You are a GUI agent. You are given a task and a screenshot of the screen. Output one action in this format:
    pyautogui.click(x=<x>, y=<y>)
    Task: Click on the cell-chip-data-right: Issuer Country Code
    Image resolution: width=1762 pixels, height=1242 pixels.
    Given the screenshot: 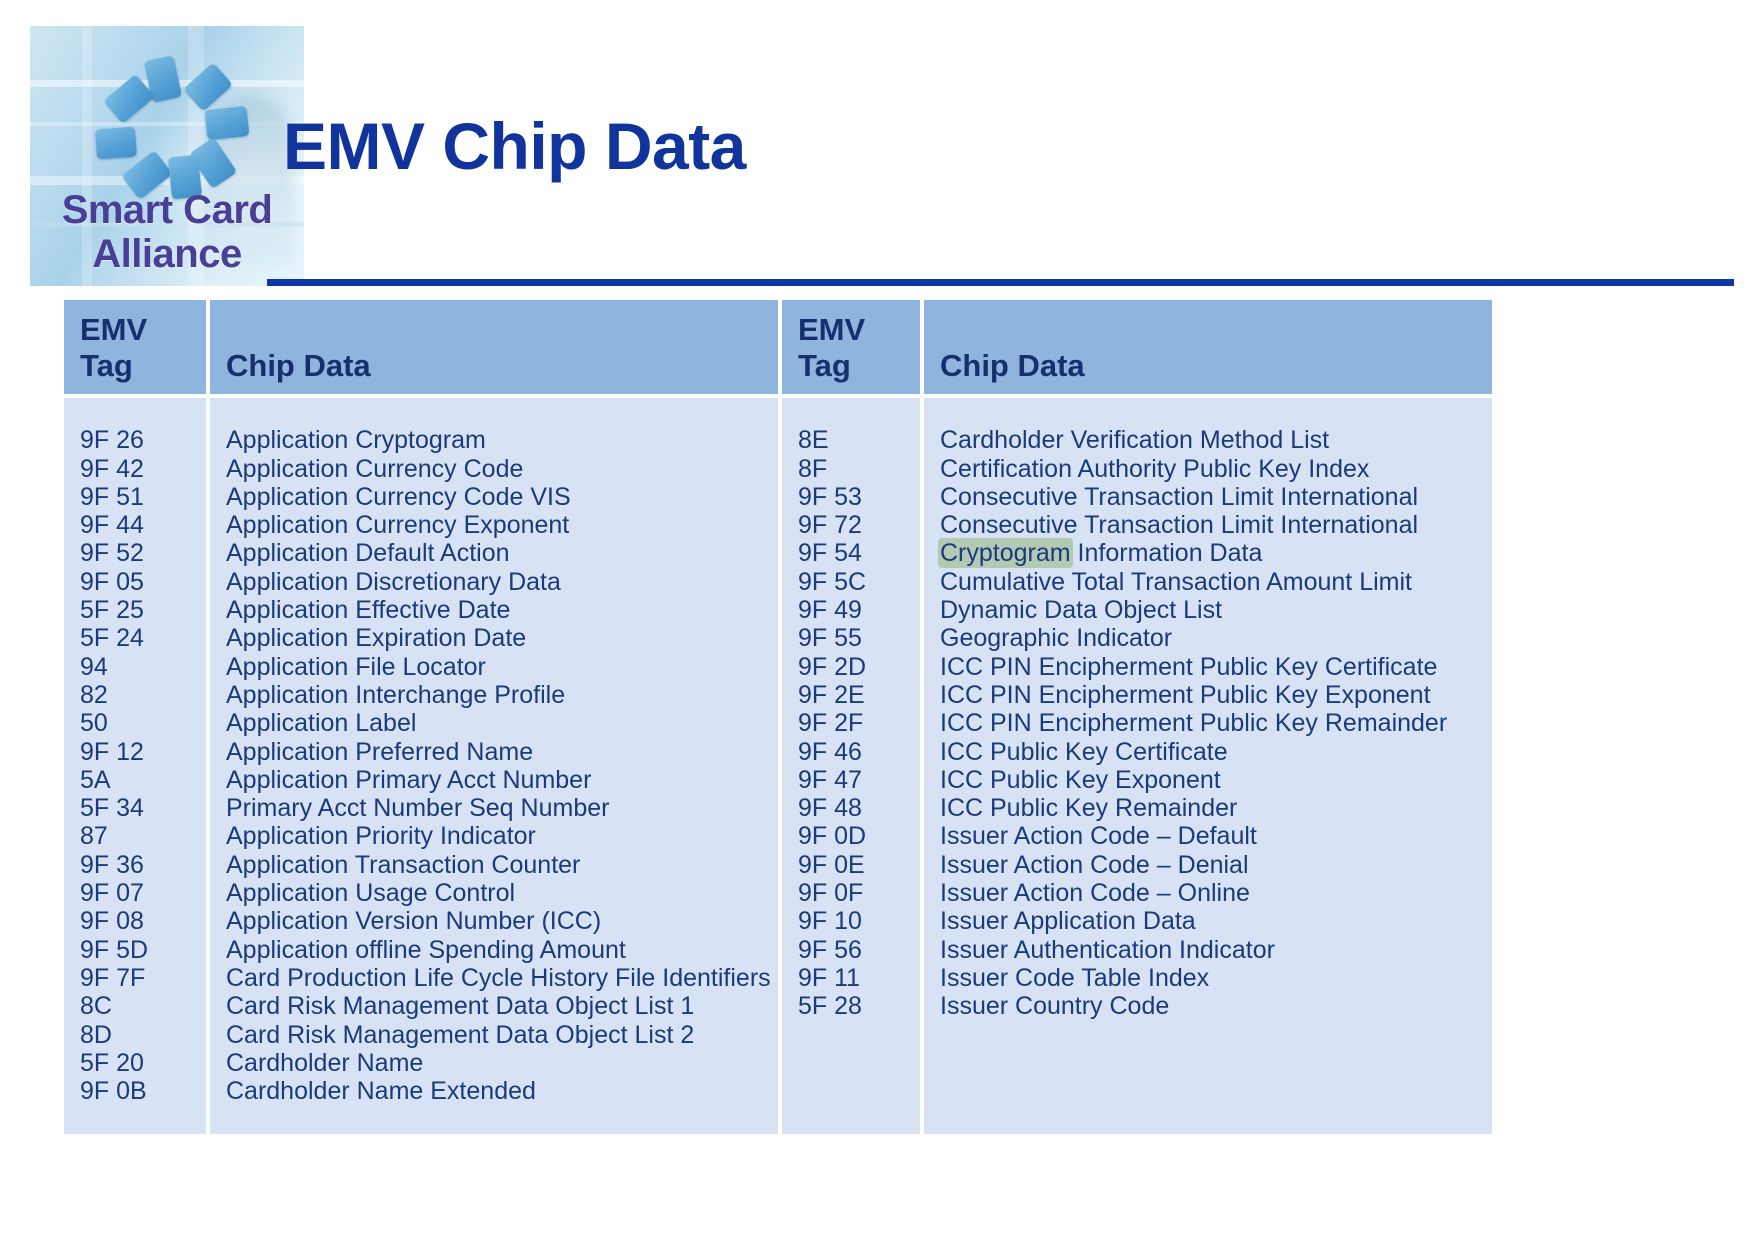 What is the action you would take?
    pyautogui.click(x=1206, y=1006)
    